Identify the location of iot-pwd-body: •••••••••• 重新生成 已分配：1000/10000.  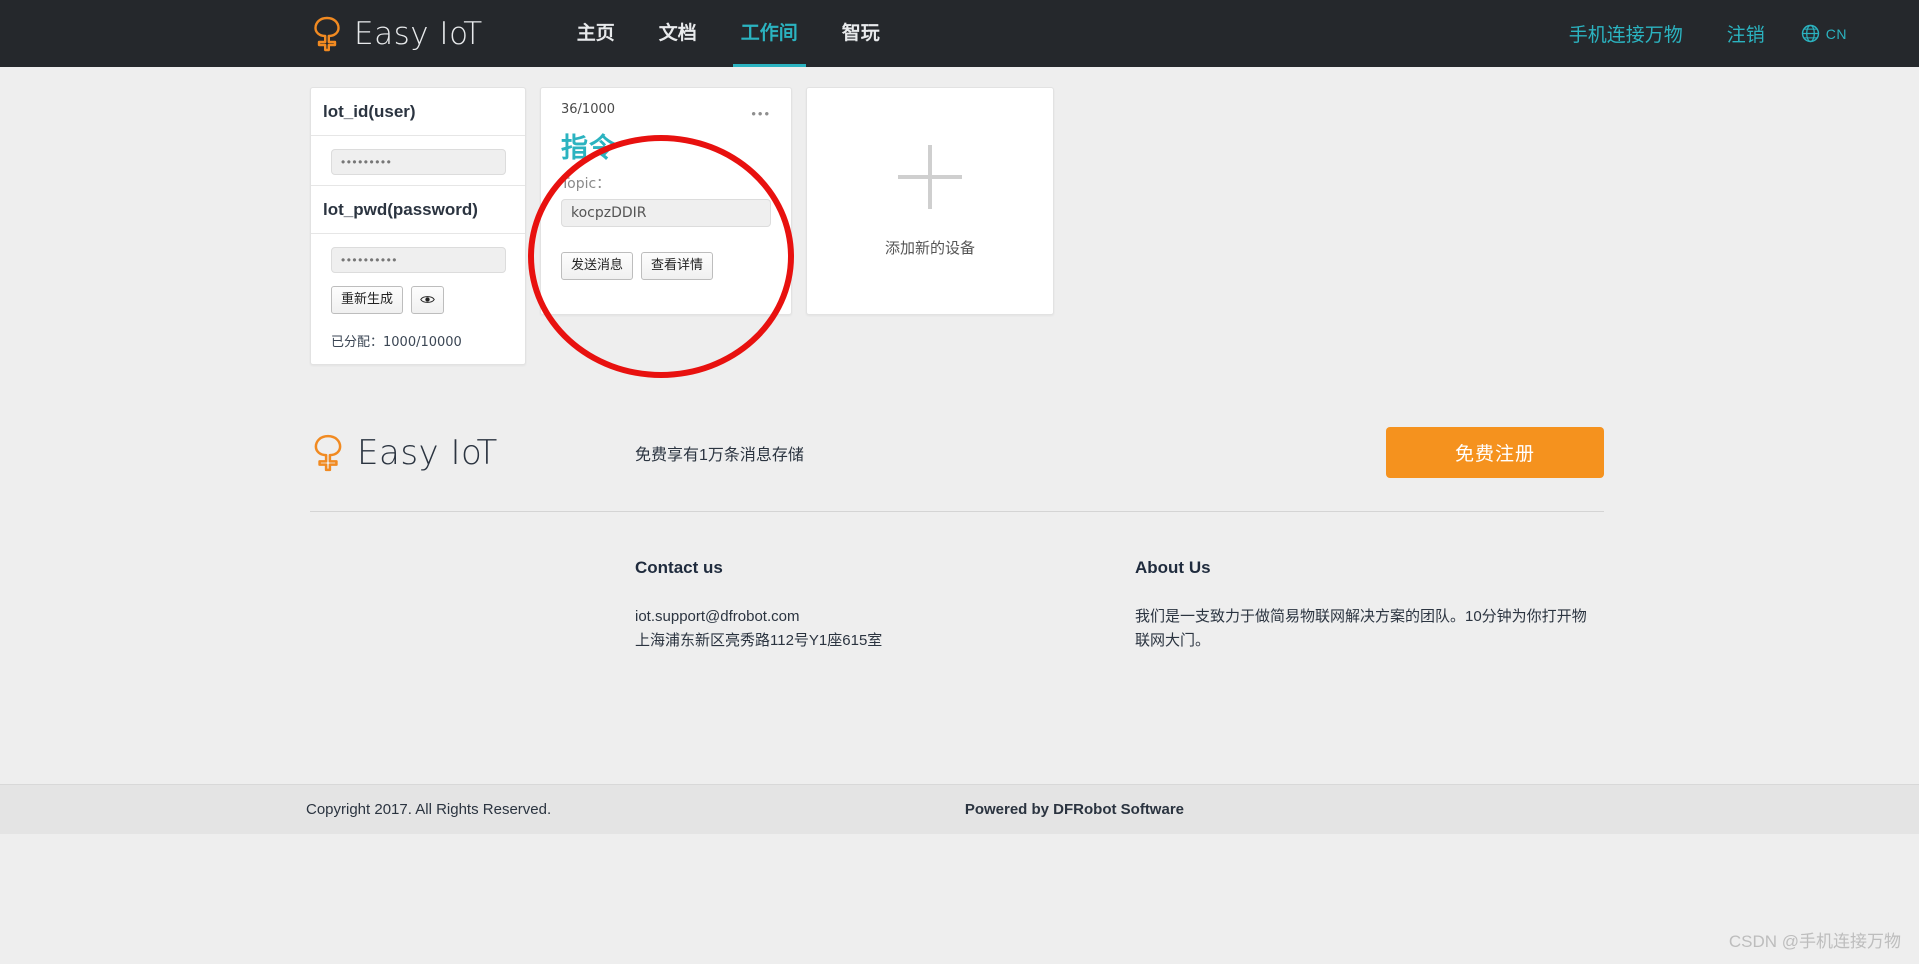
(418, 299).